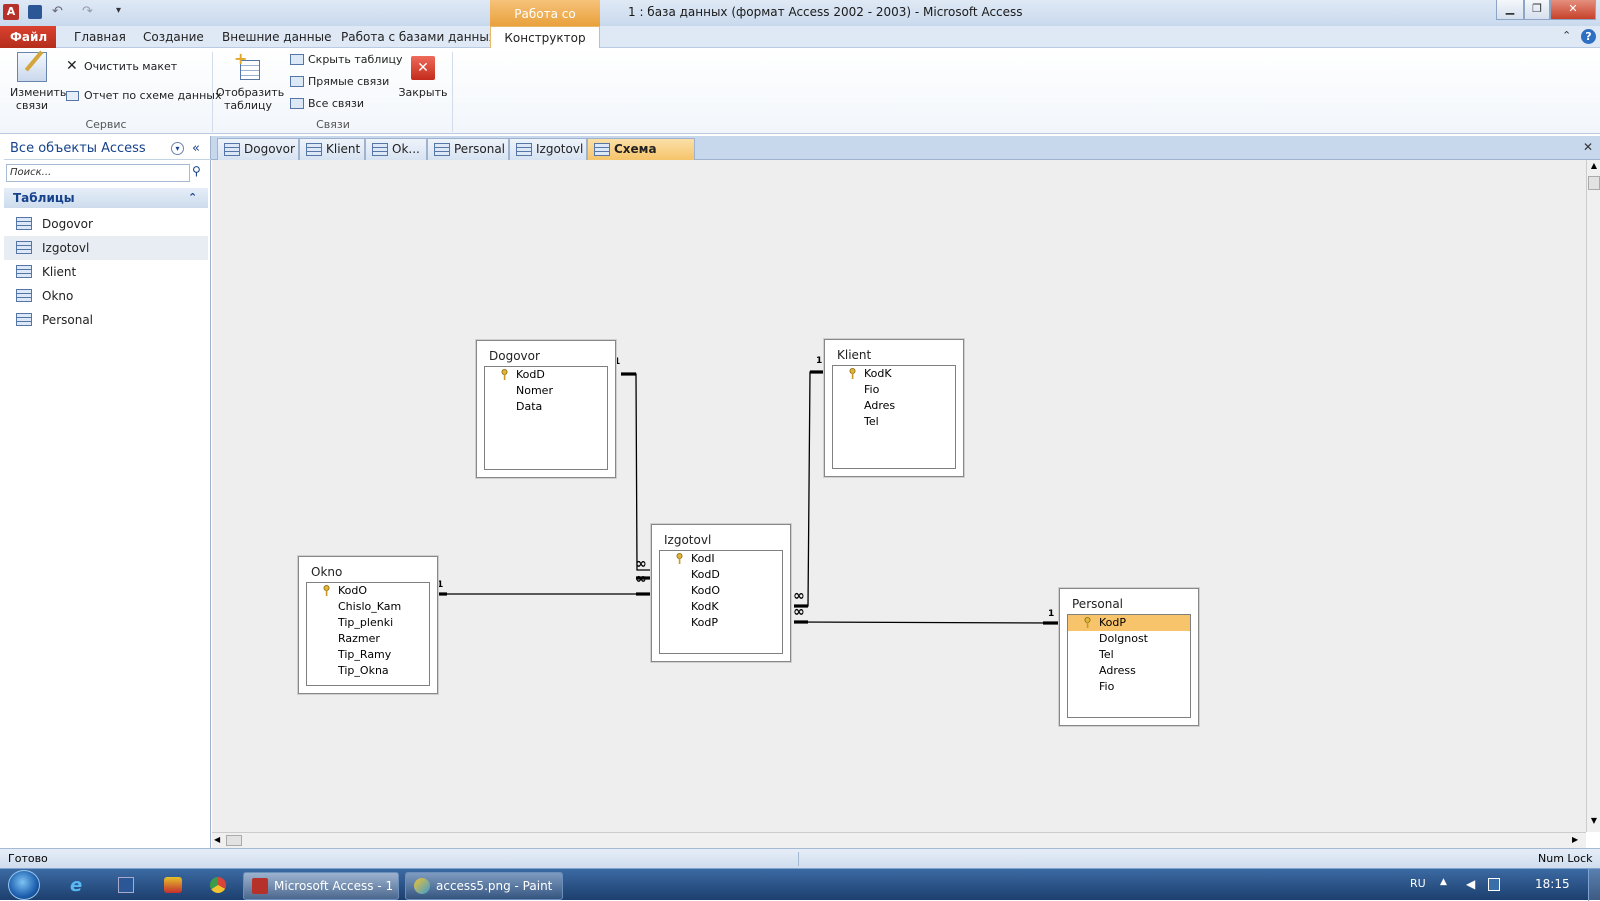  I want to click on all-relations-icon, so click(297, 103).